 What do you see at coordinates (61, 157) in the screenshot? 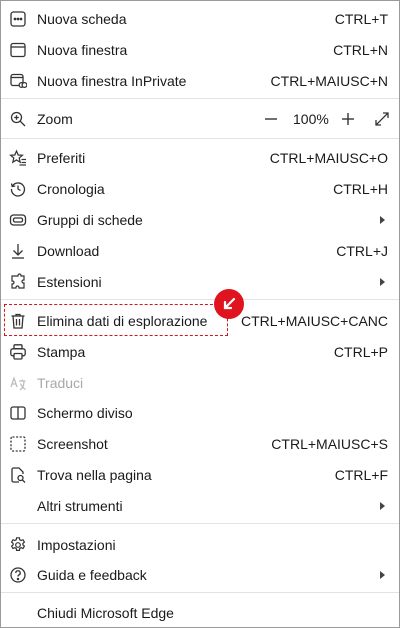
I see `menu-item-label: Preferiti` at bounding box center [61, 157].